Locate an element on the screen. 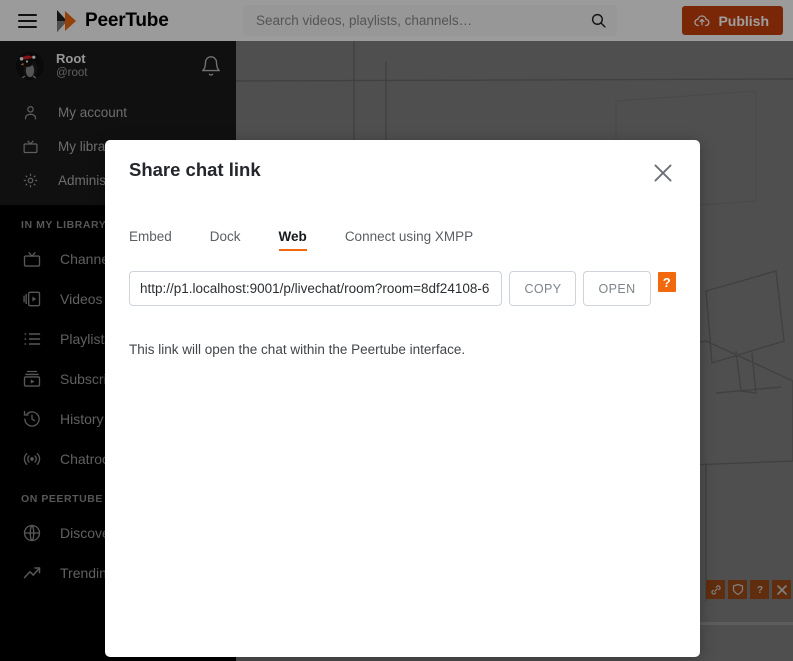 The height and width of the screenshot is (661, 793). copy-button: COPY is located at coordinates (543, 288).